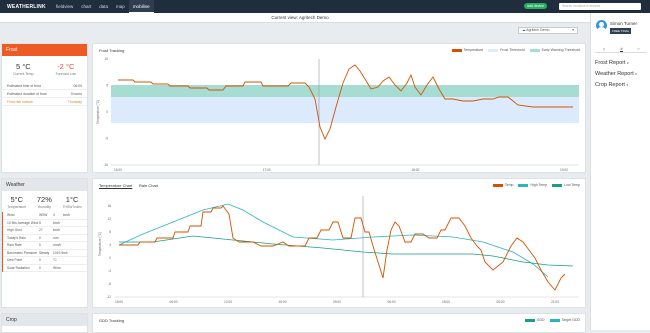  I want to click on sidebar-tabs: ☼ # ○, so click(621, 49).